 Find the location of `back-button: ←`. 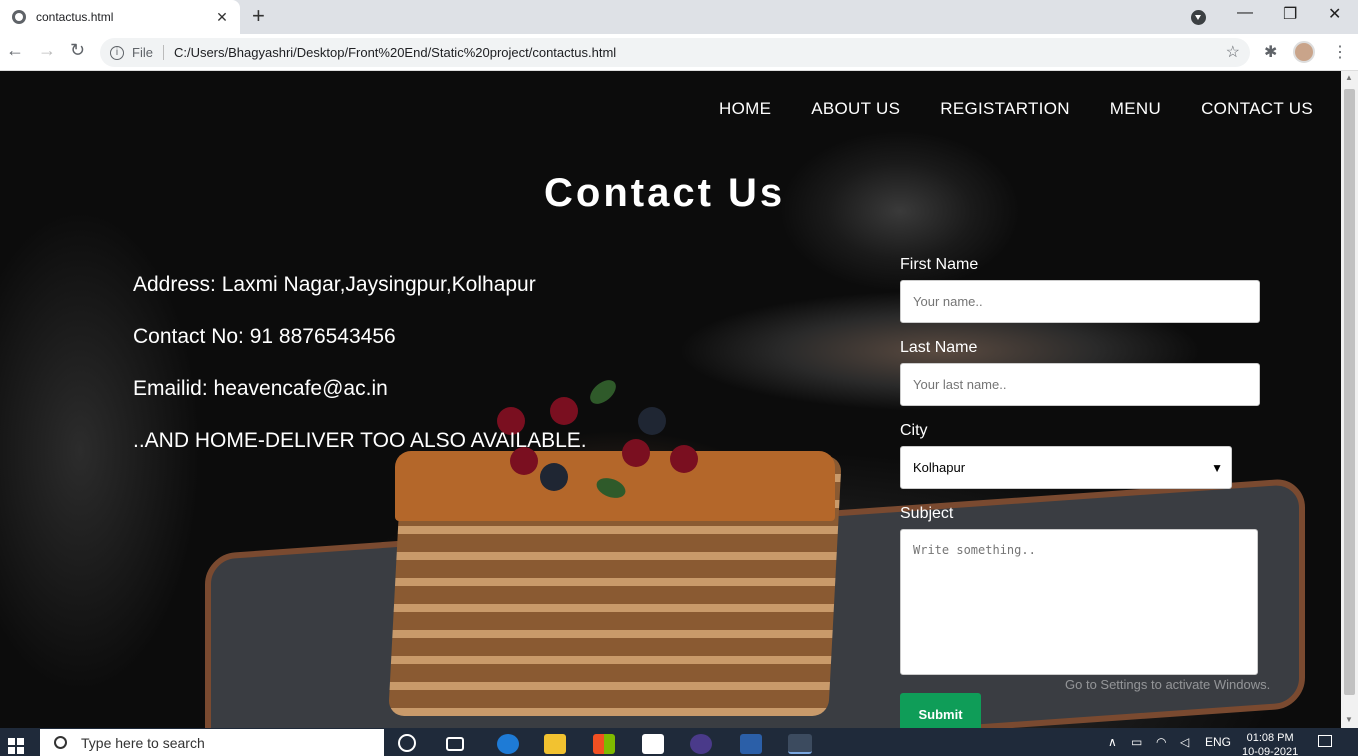

back-button: ← is located at coordinates (15, 50).